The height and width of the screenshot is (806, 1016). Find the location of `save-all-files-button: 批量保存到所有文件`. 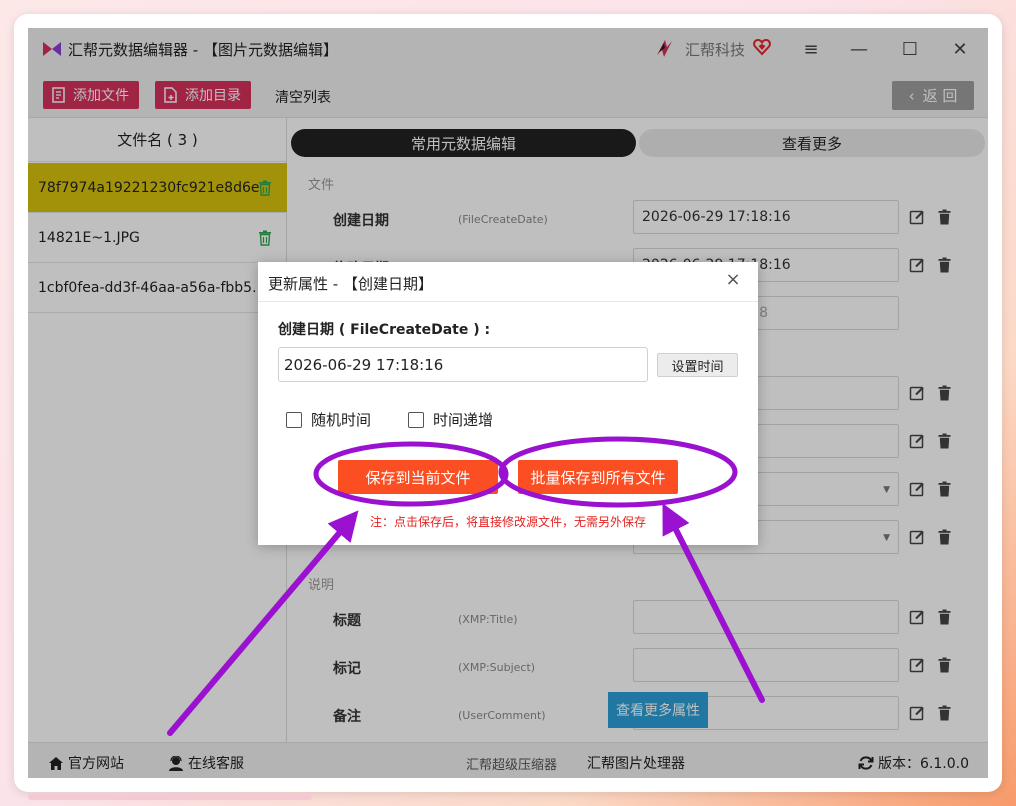

save-all-files-button: 批量保存到所有文件 is located at coordinates (598, 477).